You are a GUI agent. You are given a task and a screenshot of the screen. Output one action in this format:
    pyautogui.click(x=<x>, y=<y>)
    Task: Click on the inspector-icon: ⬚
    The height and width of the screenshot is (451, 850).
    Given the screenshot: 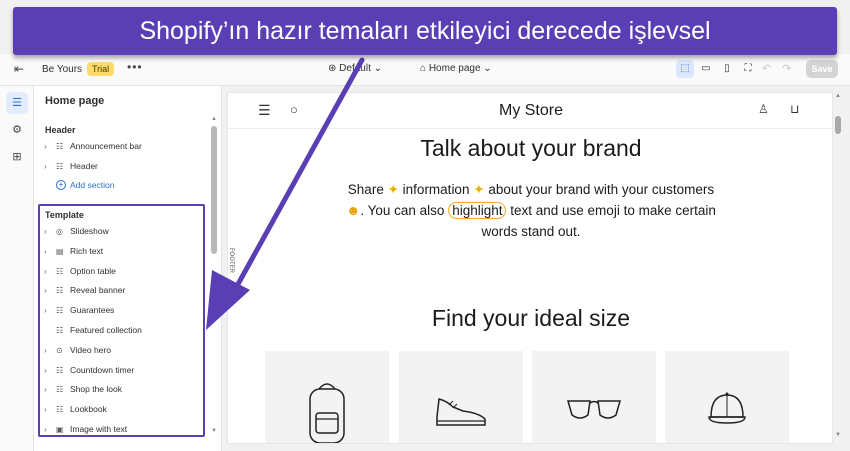 What is the action you would take?
    pyautogui.click(x=685, y=69)
    